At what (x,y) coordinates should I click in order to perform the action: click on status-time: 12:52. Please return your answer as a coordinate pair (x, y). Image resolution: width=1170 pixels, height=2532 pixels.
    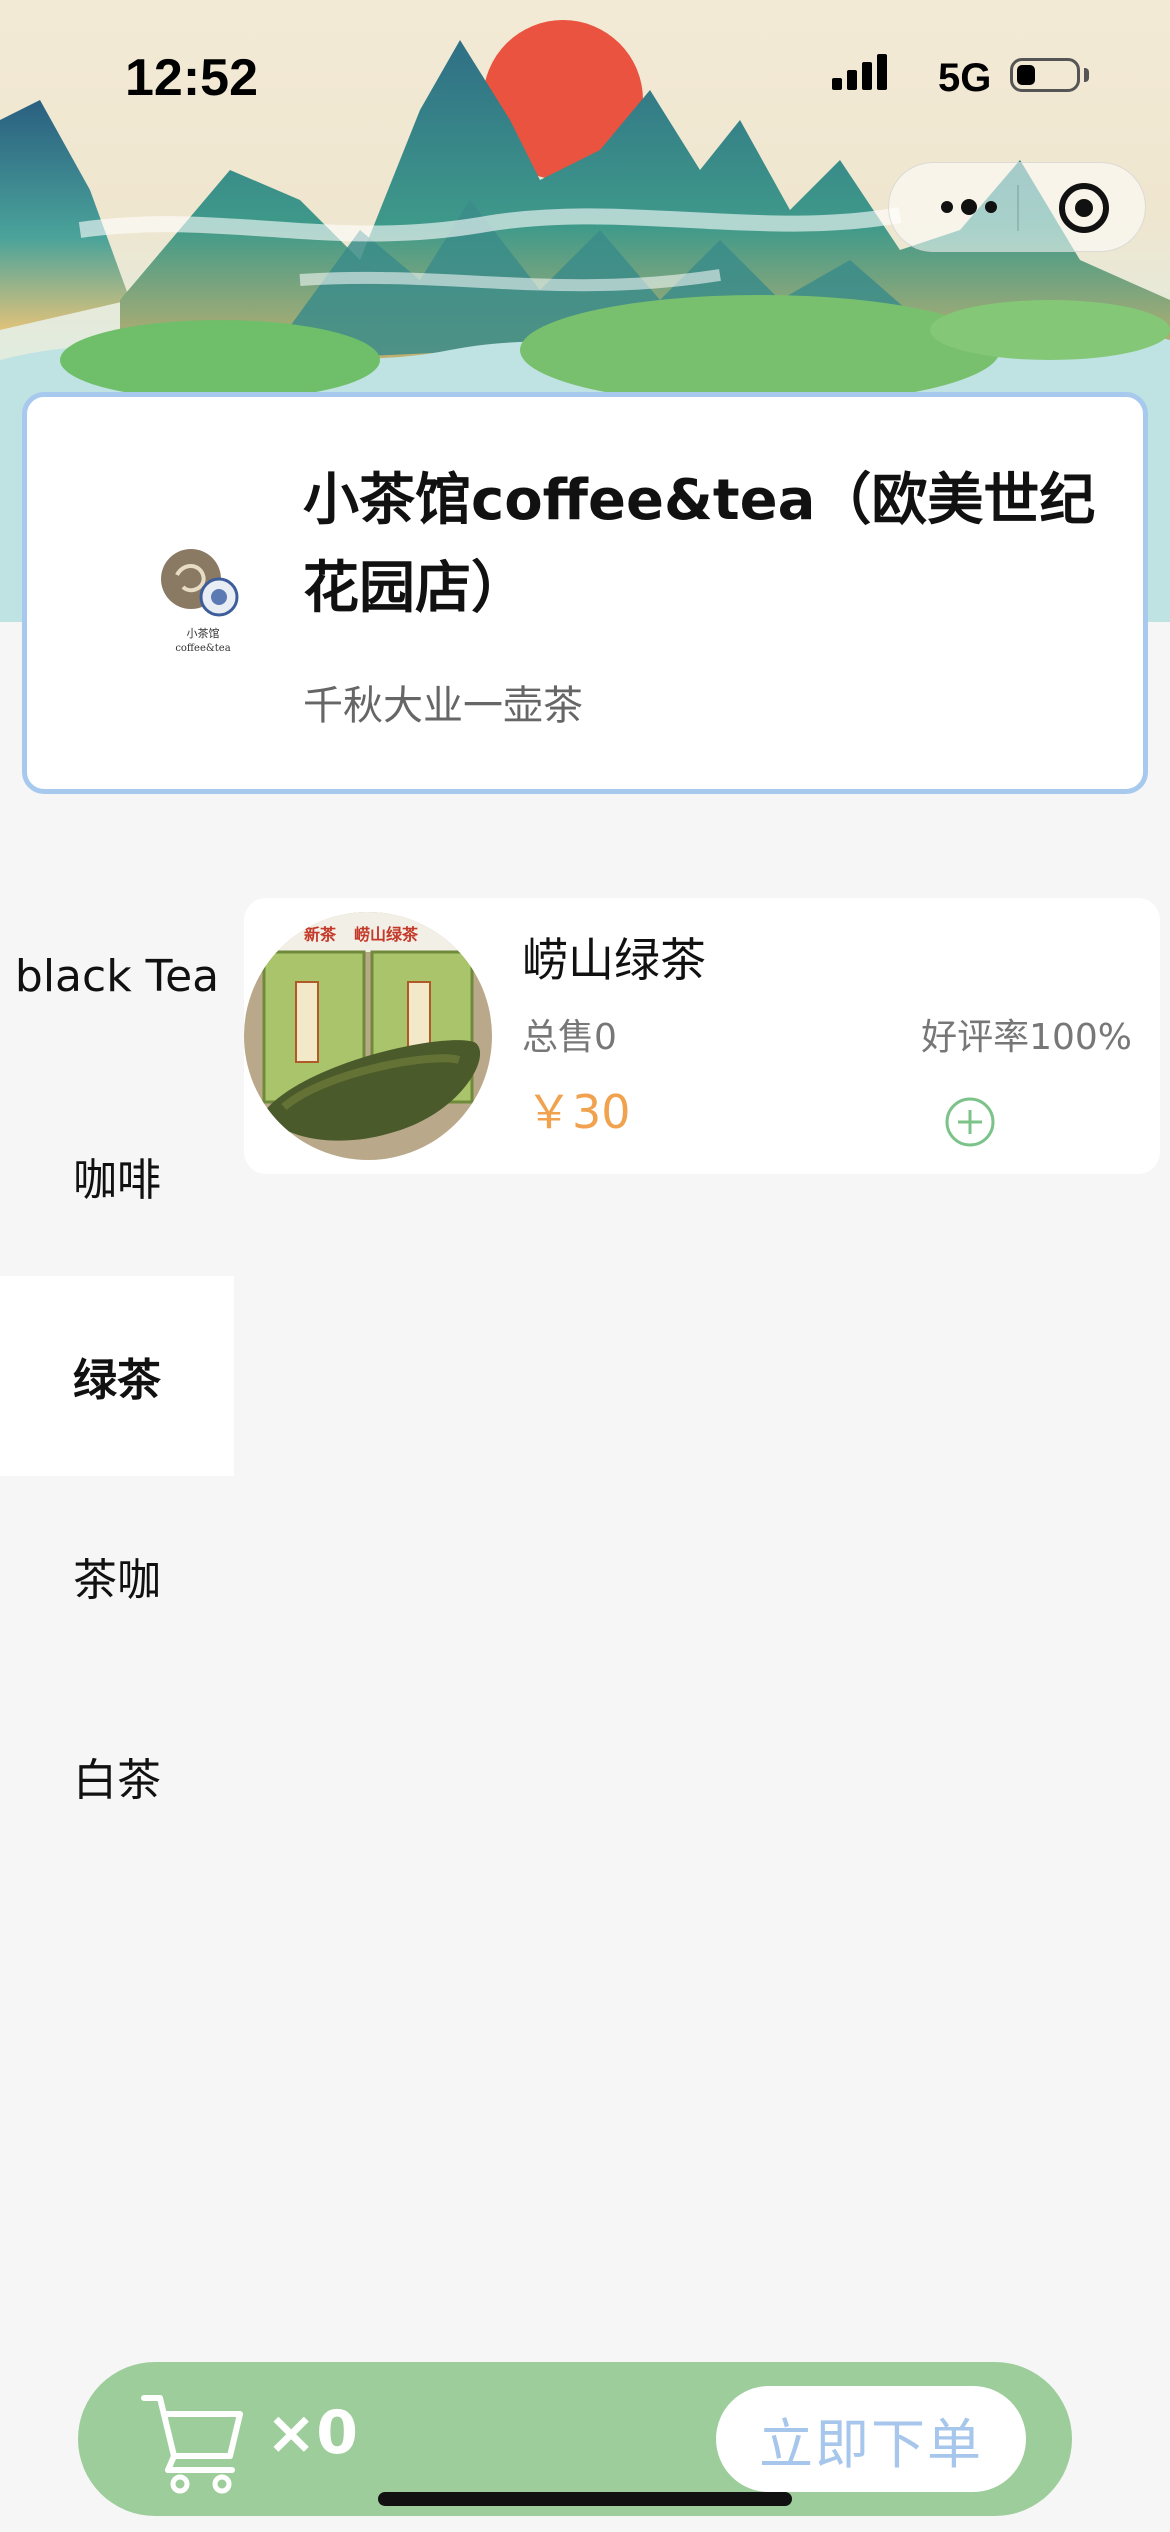
    Looking at the image, I should click on (191, 78).